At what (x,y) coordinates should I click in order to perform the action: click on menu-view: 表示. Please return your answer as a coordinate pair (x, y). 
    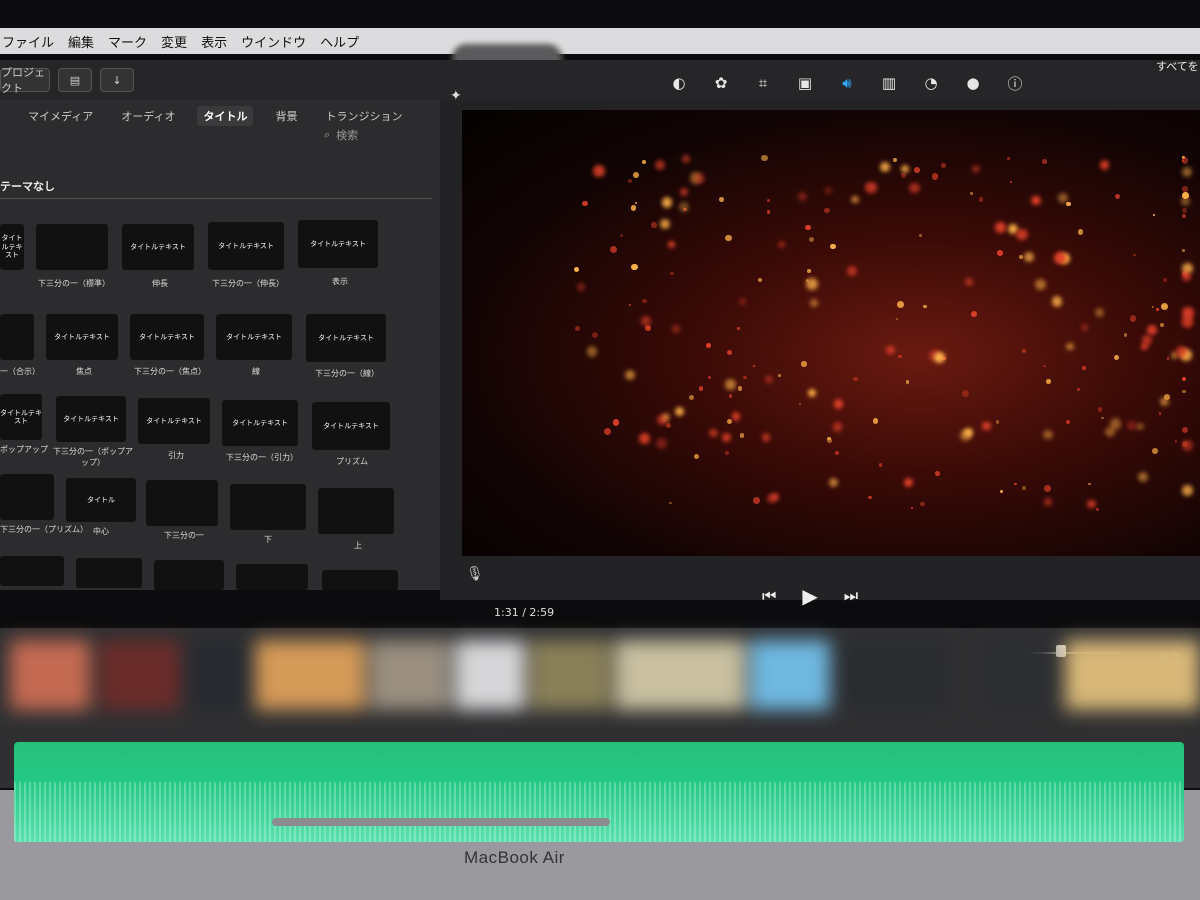
    Looking at the image, I should click on (214, 41).